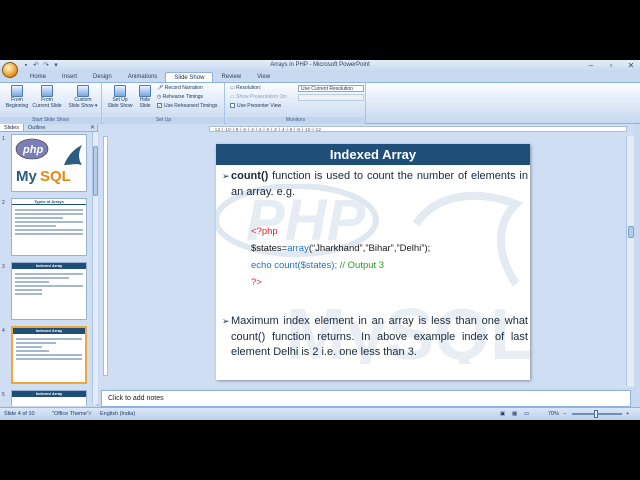 The image size is (640, 480). I want to click on record-narration-button: 🎤︎ Record Narration, so click(180, 88).